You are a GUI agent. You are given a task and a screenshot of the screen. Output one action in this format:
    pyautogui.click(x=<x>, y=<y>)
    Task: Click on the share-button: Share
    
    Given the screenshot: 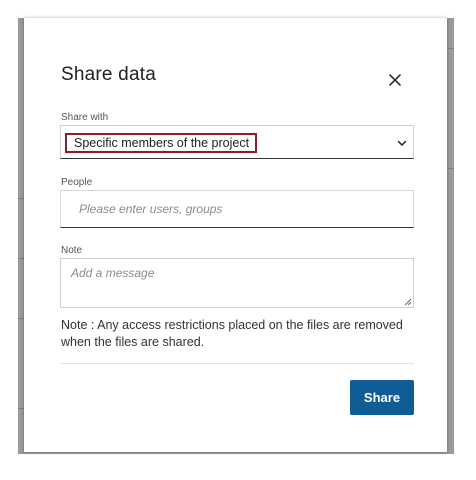 What is the action you would take?
    pyautogui.click(x=382, y=397)
    